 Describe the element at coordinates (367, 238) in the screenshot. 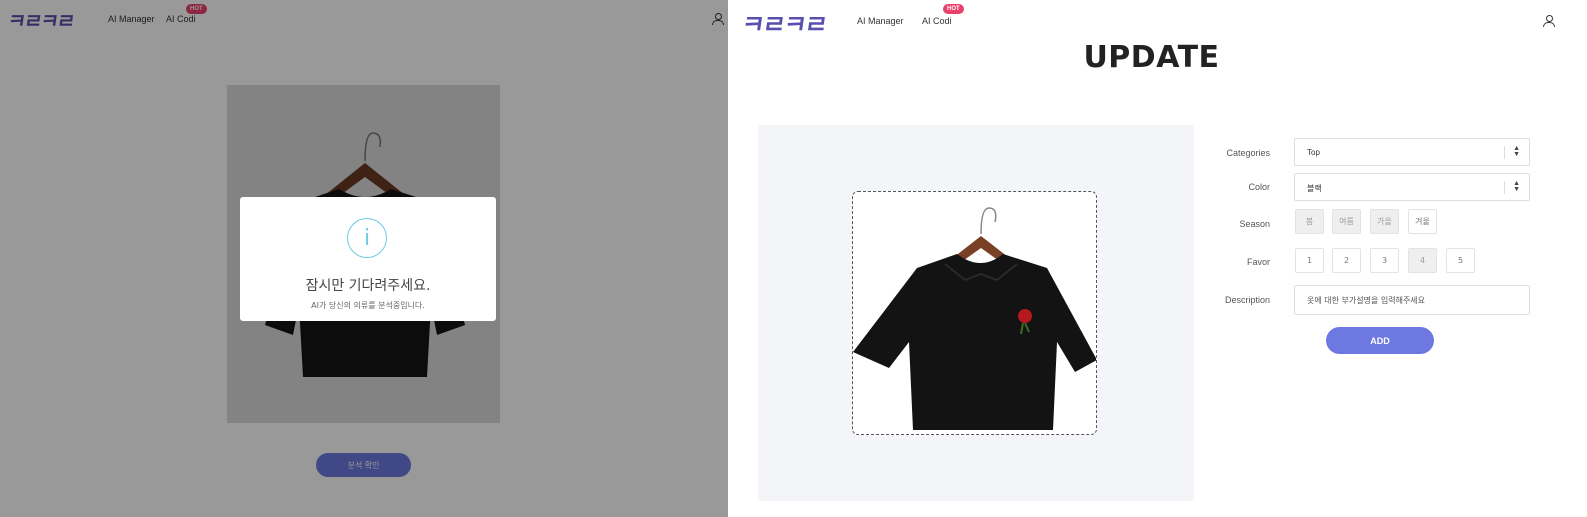

I see `info-icon: i` at that location.